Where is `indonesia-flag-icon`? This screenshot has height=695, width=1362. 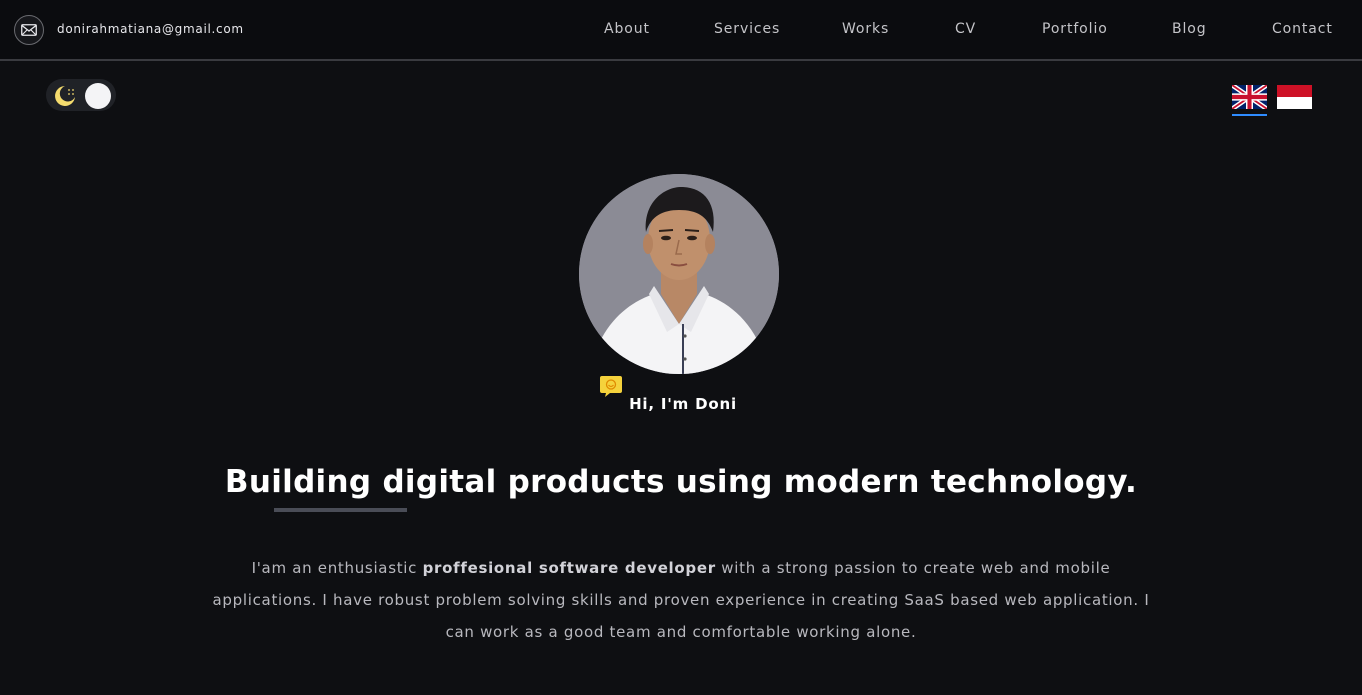
indonesia-flag-icon is located at coordinates (1294, 97).